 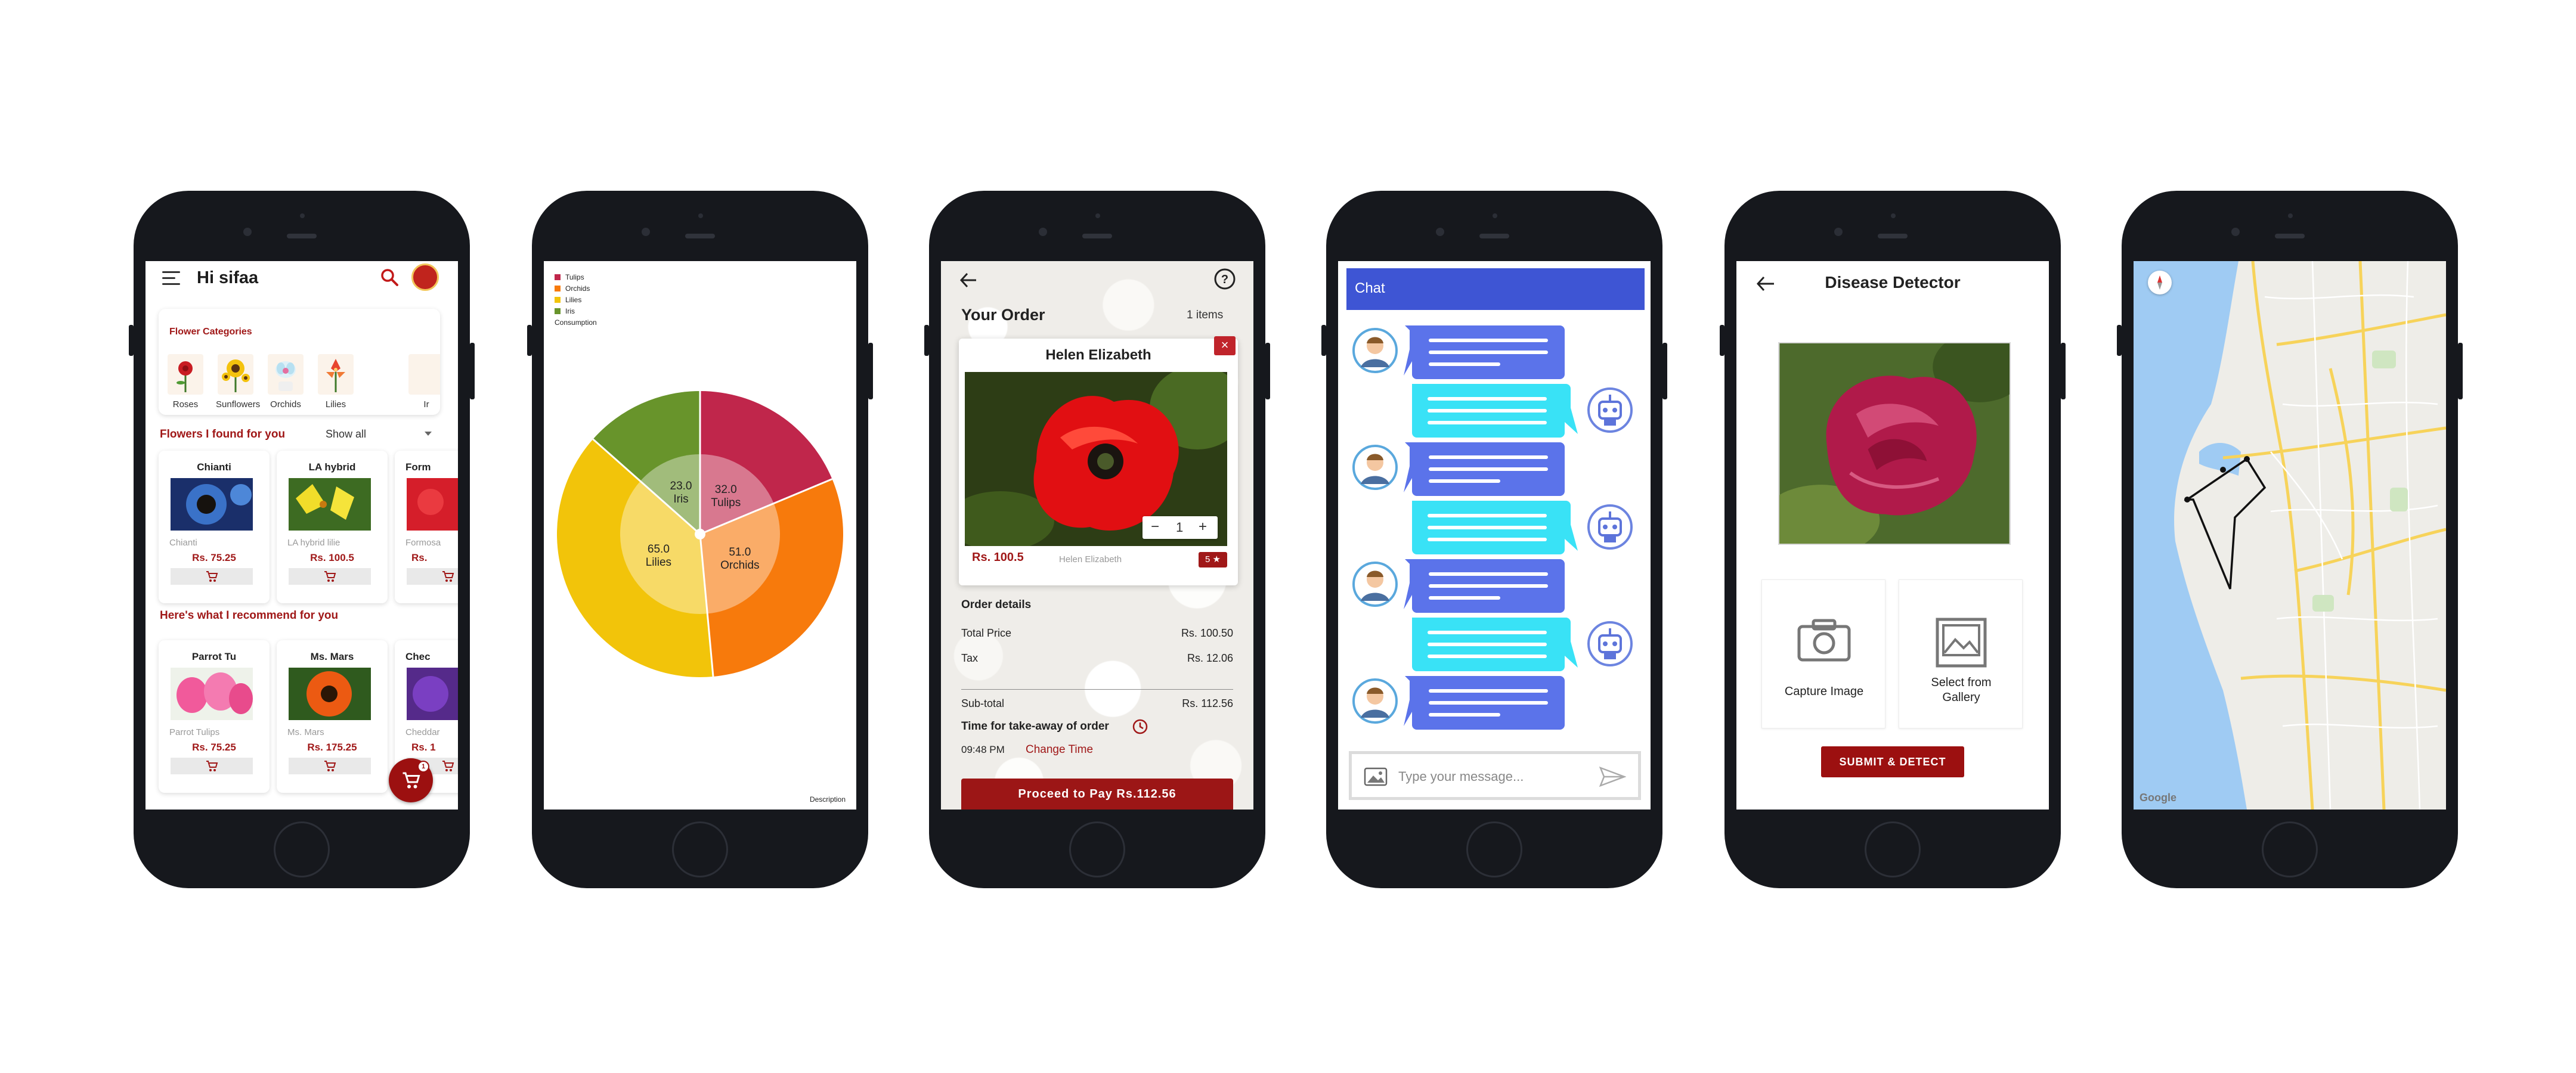 I want to click on order-row: Total Price Rs. 100.50, so click(x=1097, y=633).